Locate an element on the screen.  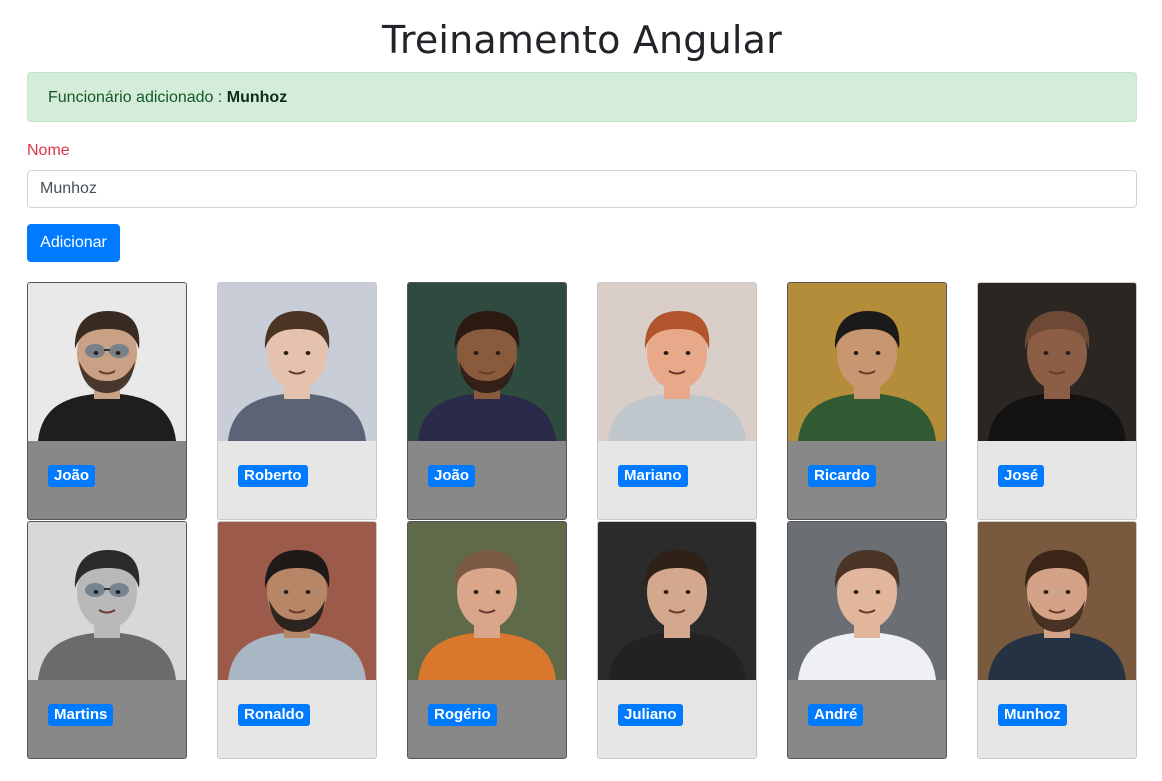
alert-employee-name: Munhoz is located at coordinates (257, 97).